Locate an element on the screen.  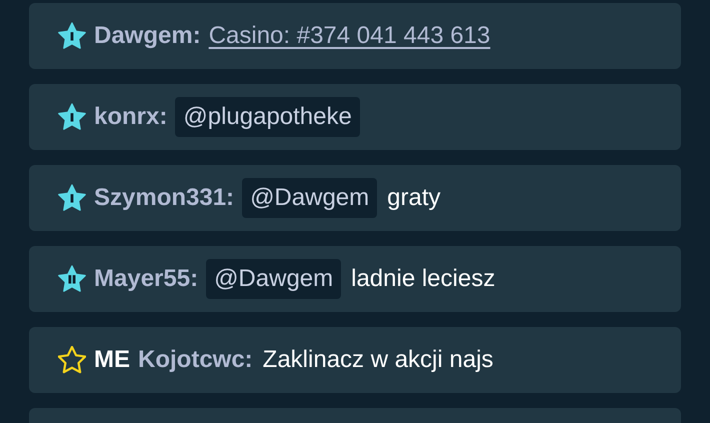
mention-tag: @plugapotheke is located at coordinates (267, 117).